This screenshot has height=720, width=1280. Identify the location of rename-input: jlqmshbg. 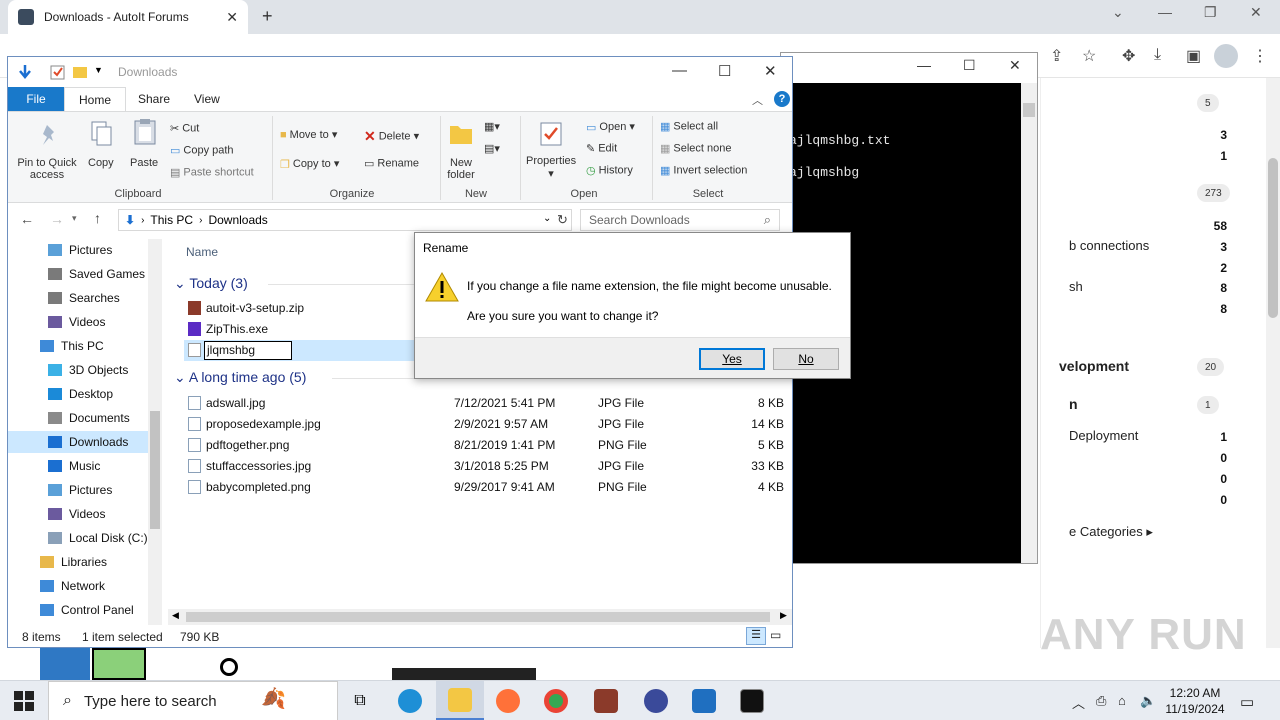
(248, 350).